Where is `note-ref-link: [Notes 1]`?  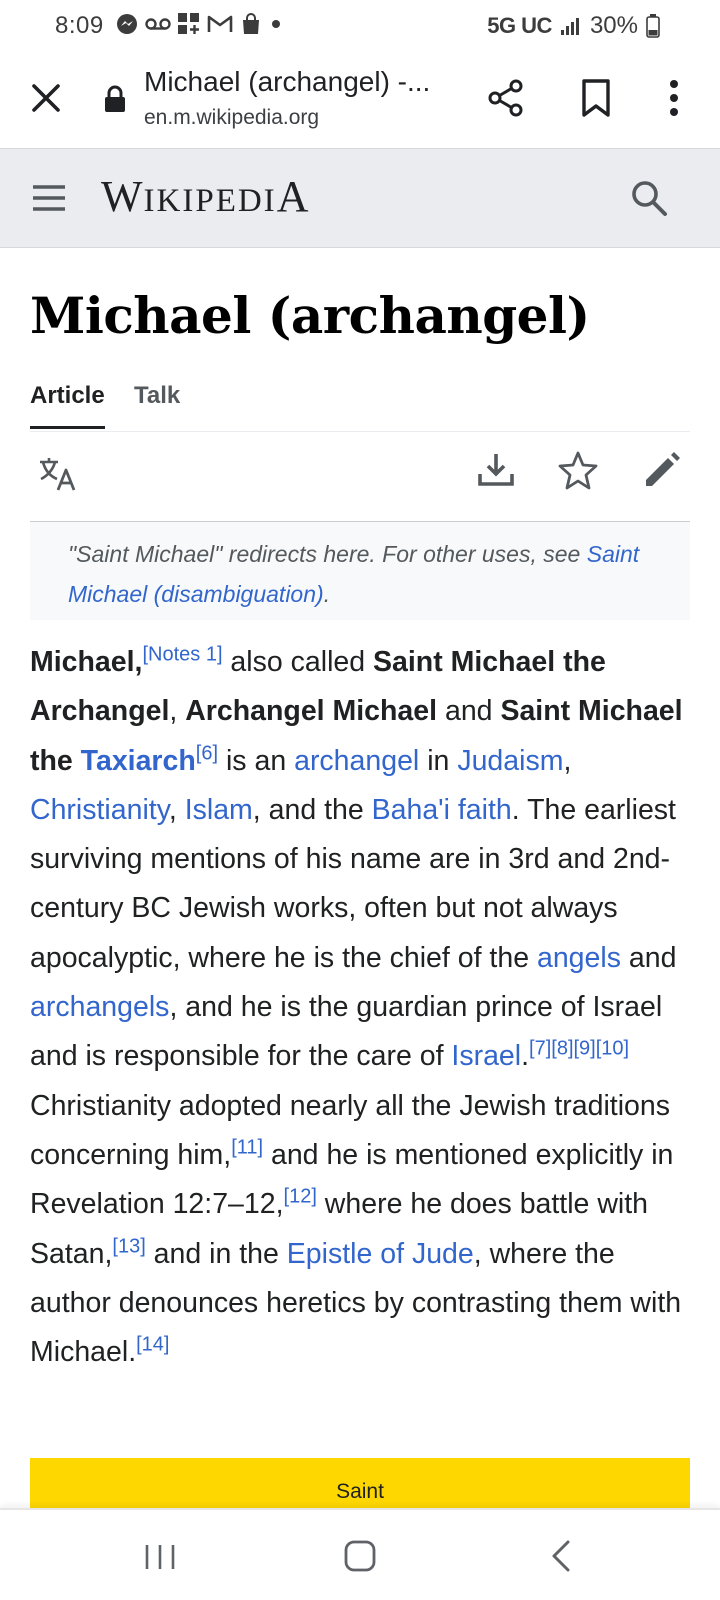 note-ref-link: [Notes 1] is located at coordinates (182, 655).